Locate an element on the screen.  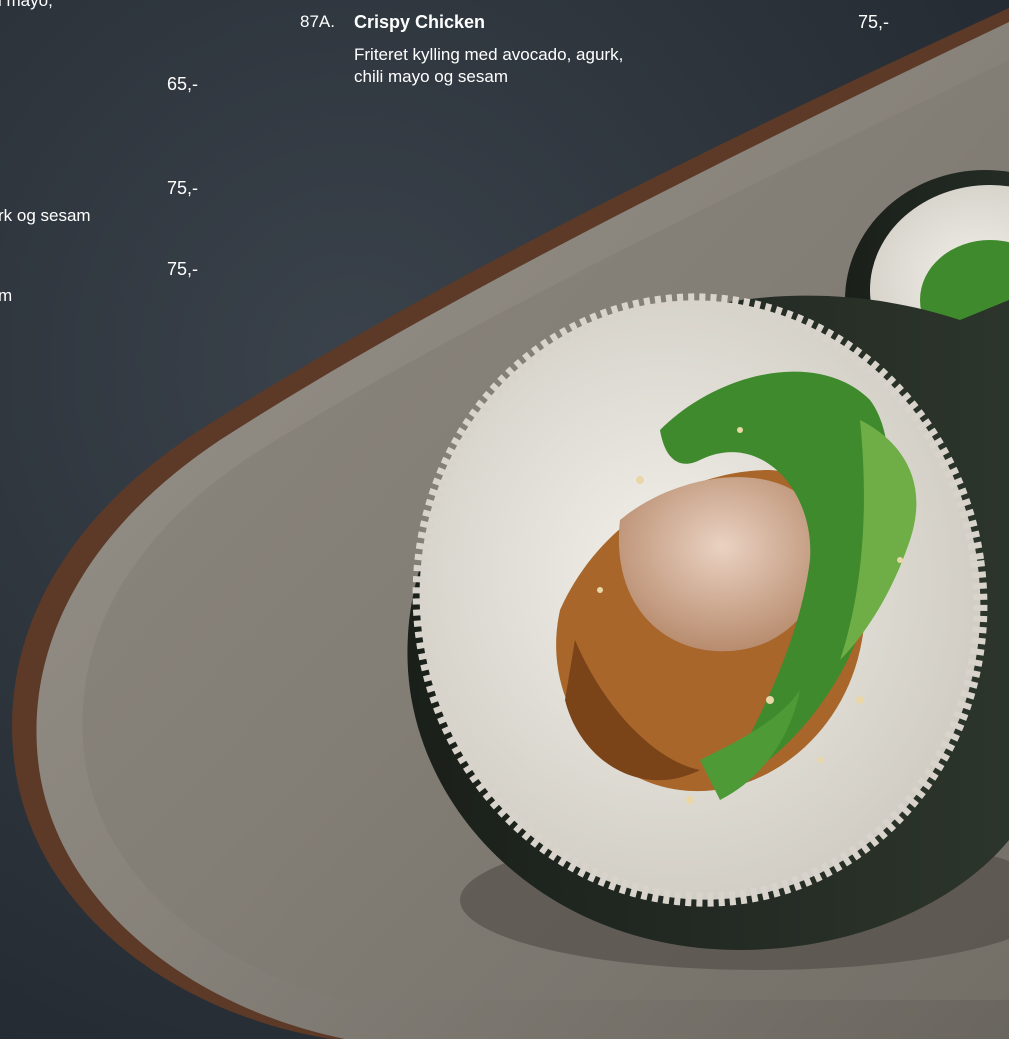
left-text-fragment-bottom: m is located at coordinates (6, 295).